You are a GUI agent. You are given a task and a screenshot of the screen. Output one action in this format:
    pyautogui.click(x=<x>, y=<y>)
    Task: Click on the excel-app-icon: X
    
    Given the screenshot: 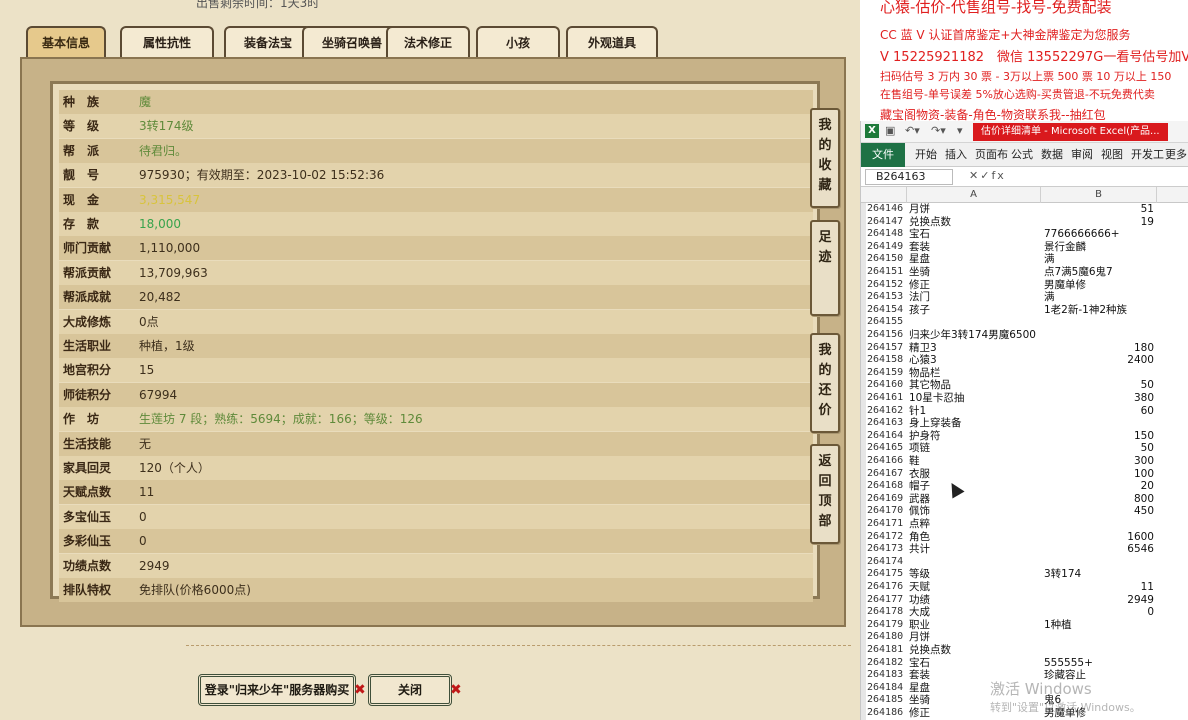 What is the action you would take?
    pyautogui.click(x=872, y=131)
    